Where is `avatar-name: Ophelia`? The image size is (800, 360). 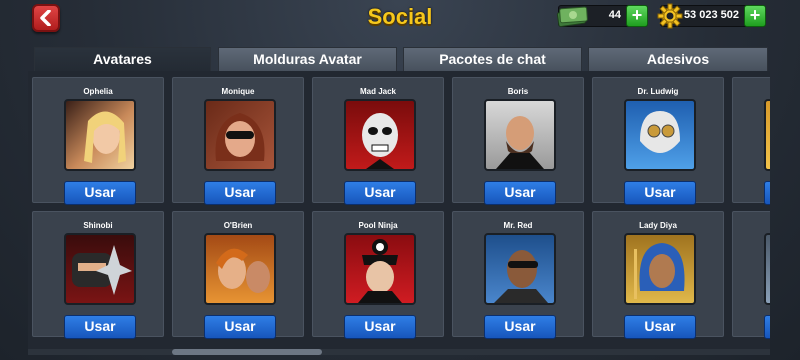 avatar-name: Ophelia is located at coordinates (98, 91).